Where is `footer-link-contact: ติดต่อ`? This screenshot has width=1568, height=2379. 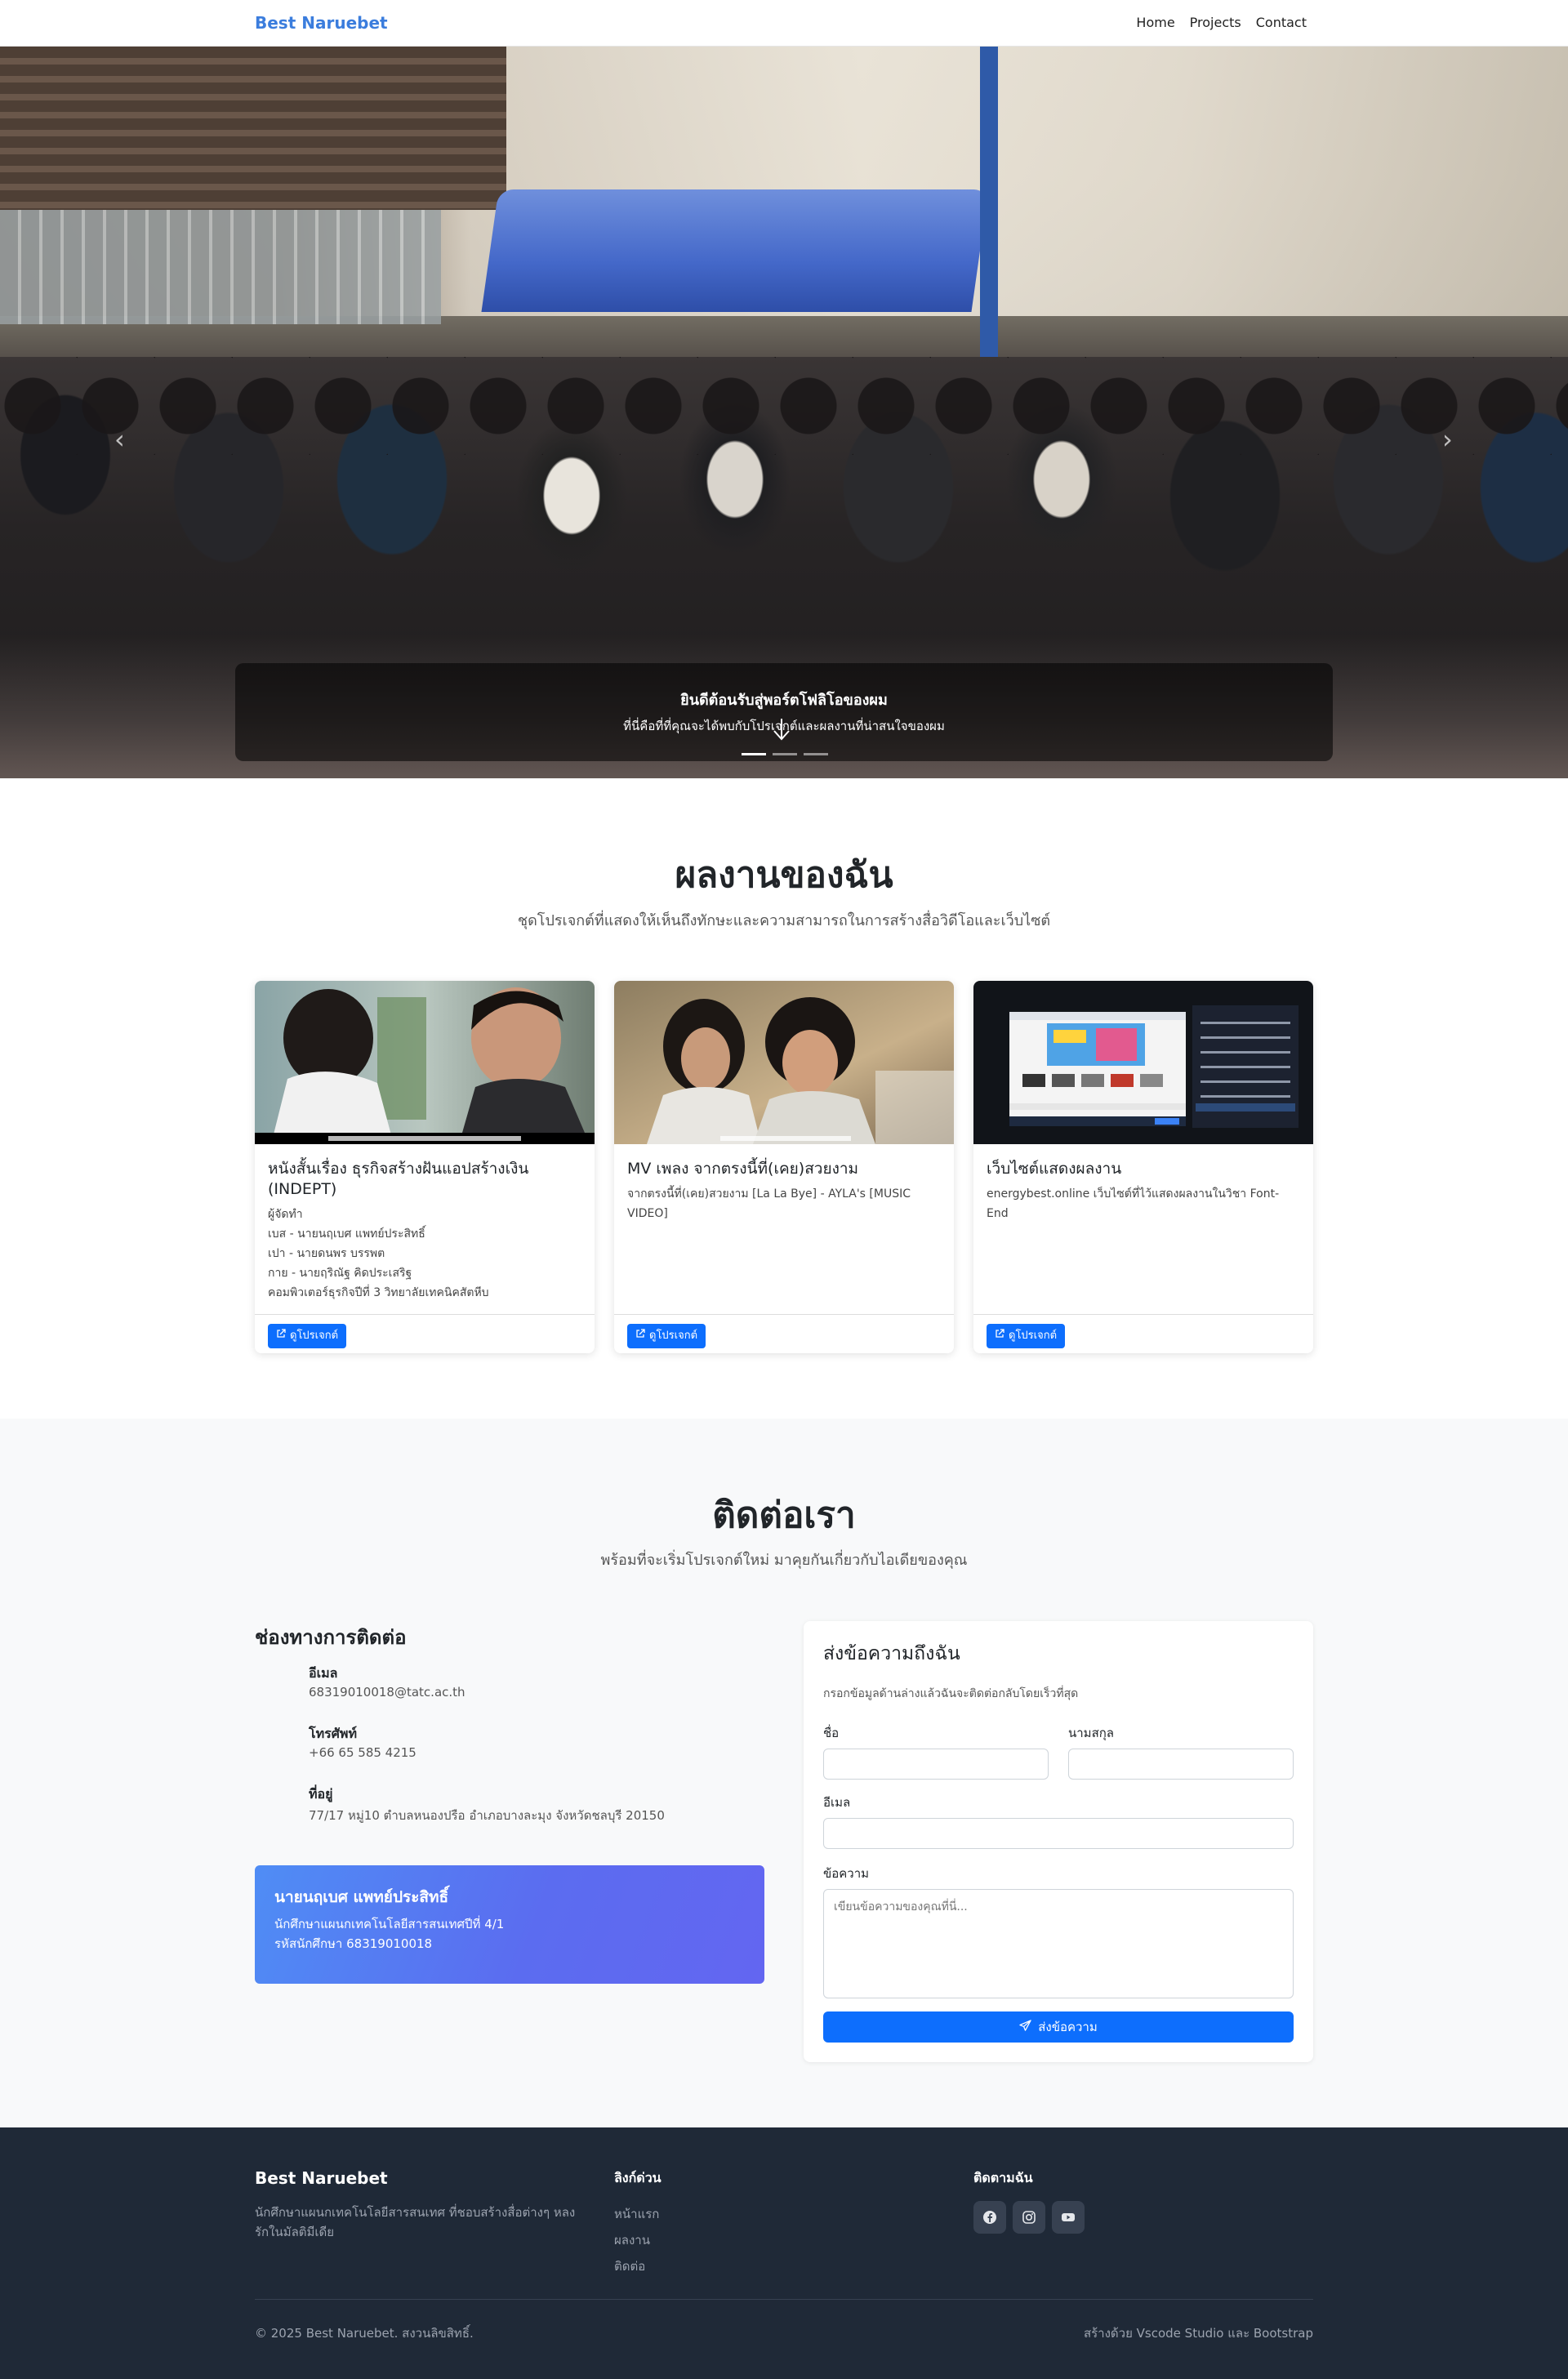
footer-link-contact: ติดต่อ is located at coordinates (629, 2266).